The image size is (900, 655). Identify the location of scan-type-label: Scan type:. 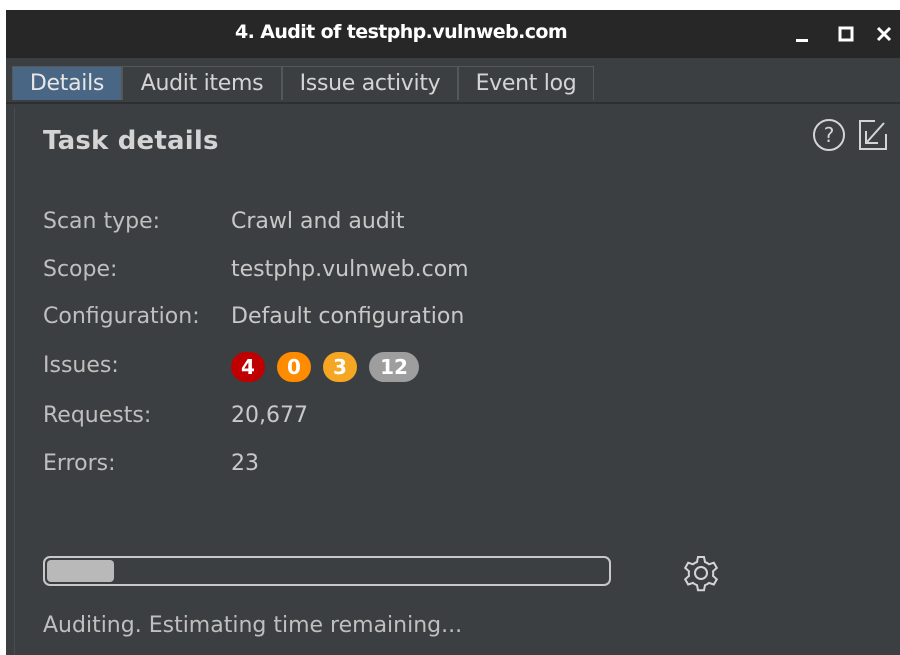
(102, 221).